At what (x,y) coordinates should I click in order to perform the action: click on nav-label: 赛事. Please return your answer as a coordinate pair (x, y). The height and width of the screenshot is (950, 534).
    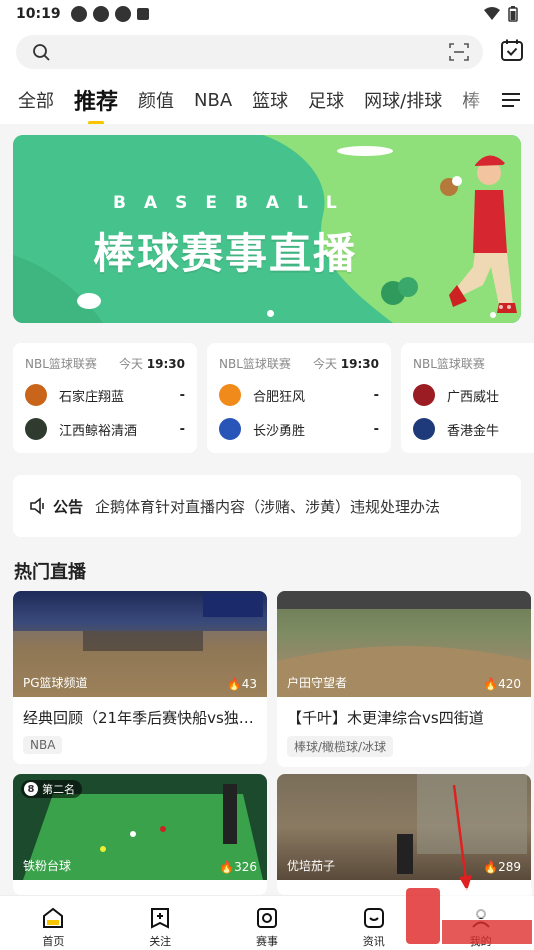
    Looking at the image, I should click on (266, 941).